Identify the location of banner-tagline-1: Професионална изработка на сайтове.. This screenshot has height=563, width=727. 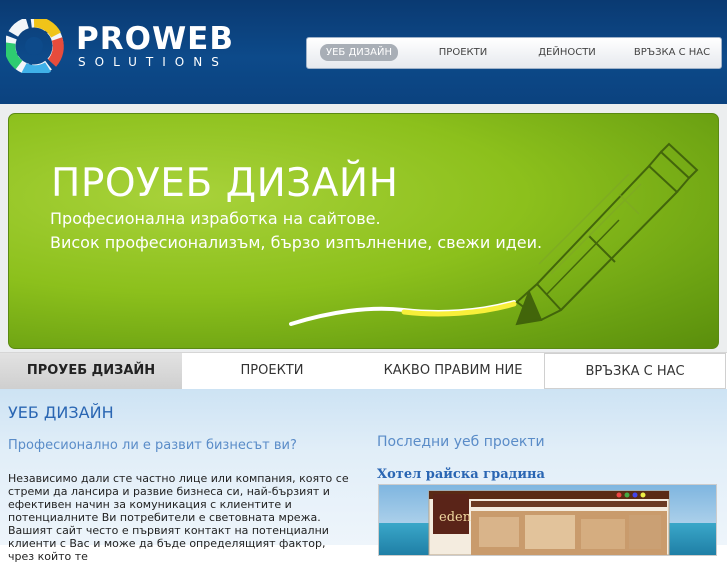
(215, 218).